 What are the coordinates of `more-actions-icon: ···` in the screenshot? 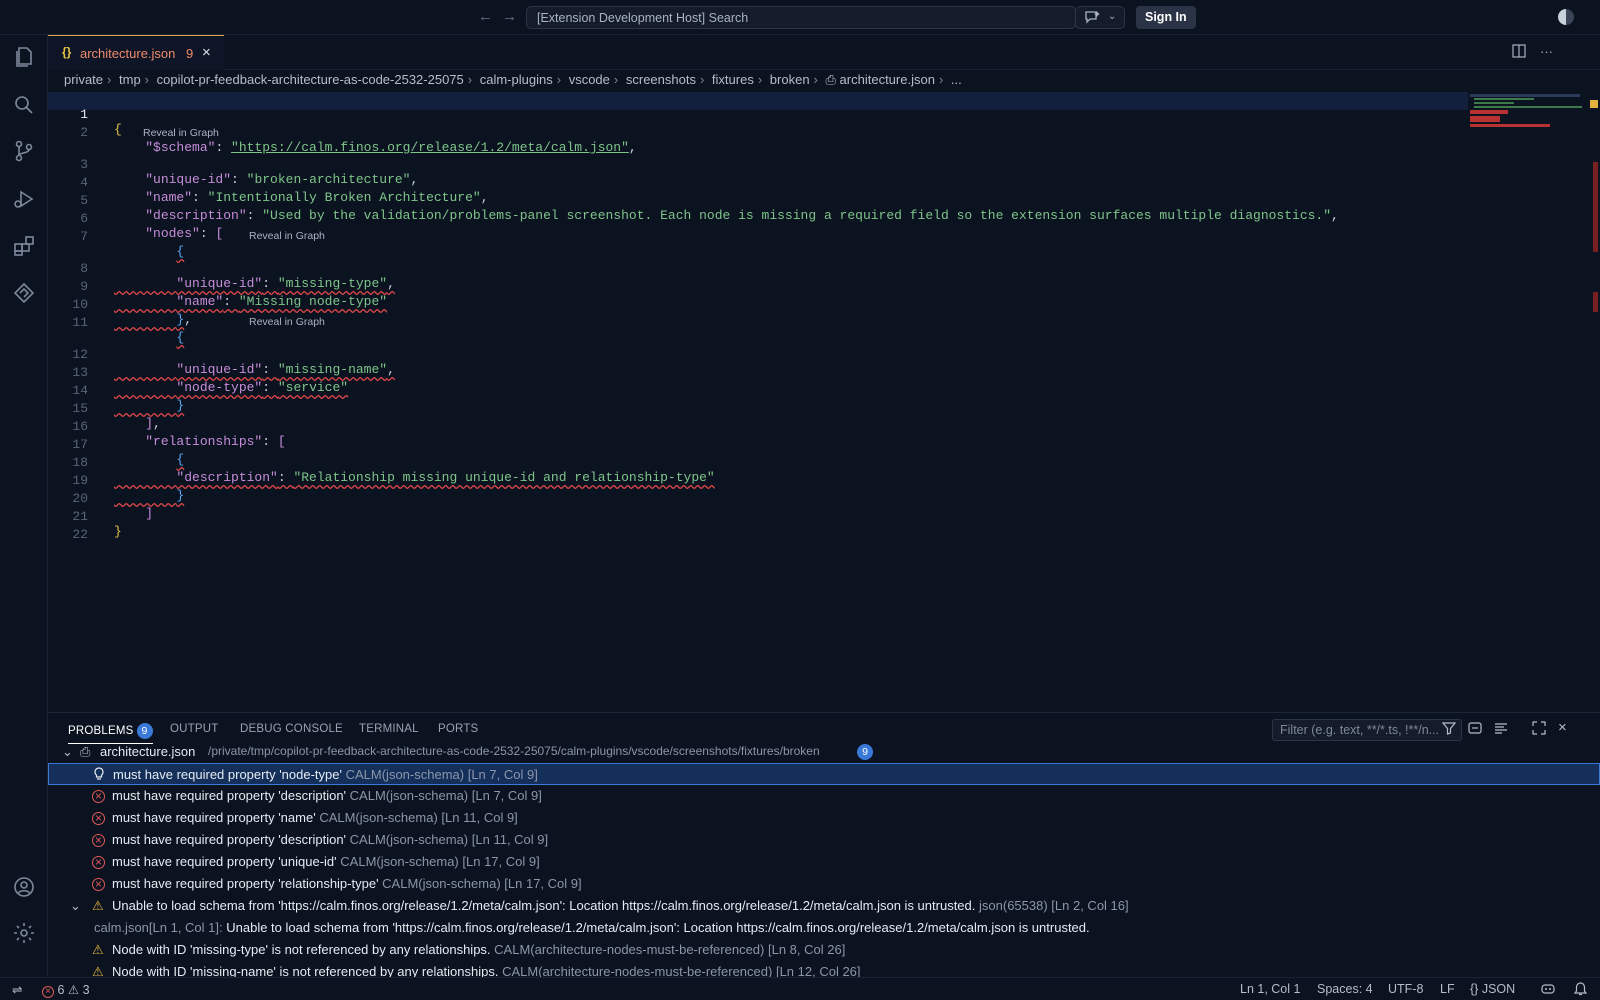 It's located at (1546, 51).